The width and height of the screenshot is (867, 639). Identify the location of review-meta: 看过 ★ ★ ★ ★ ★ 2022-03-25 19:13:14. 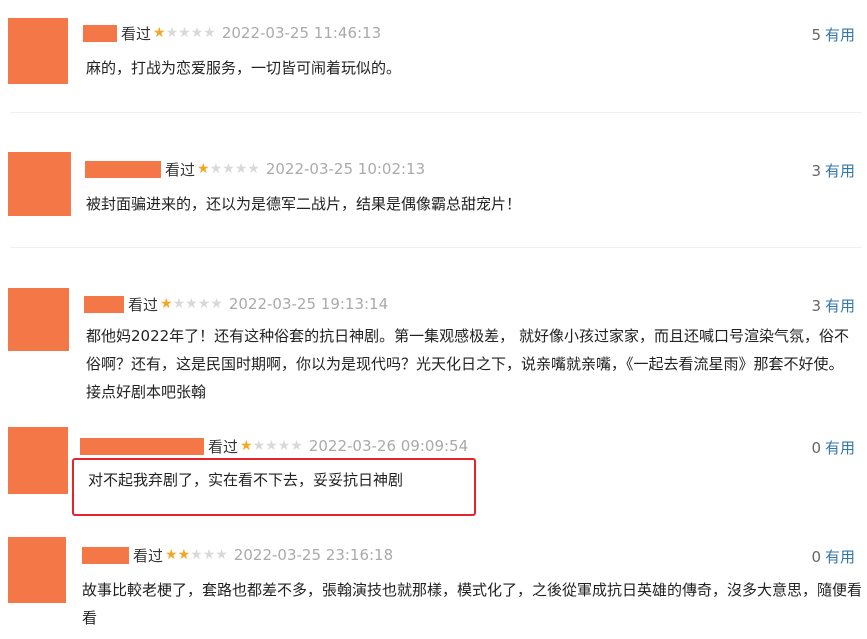
(236, 304).